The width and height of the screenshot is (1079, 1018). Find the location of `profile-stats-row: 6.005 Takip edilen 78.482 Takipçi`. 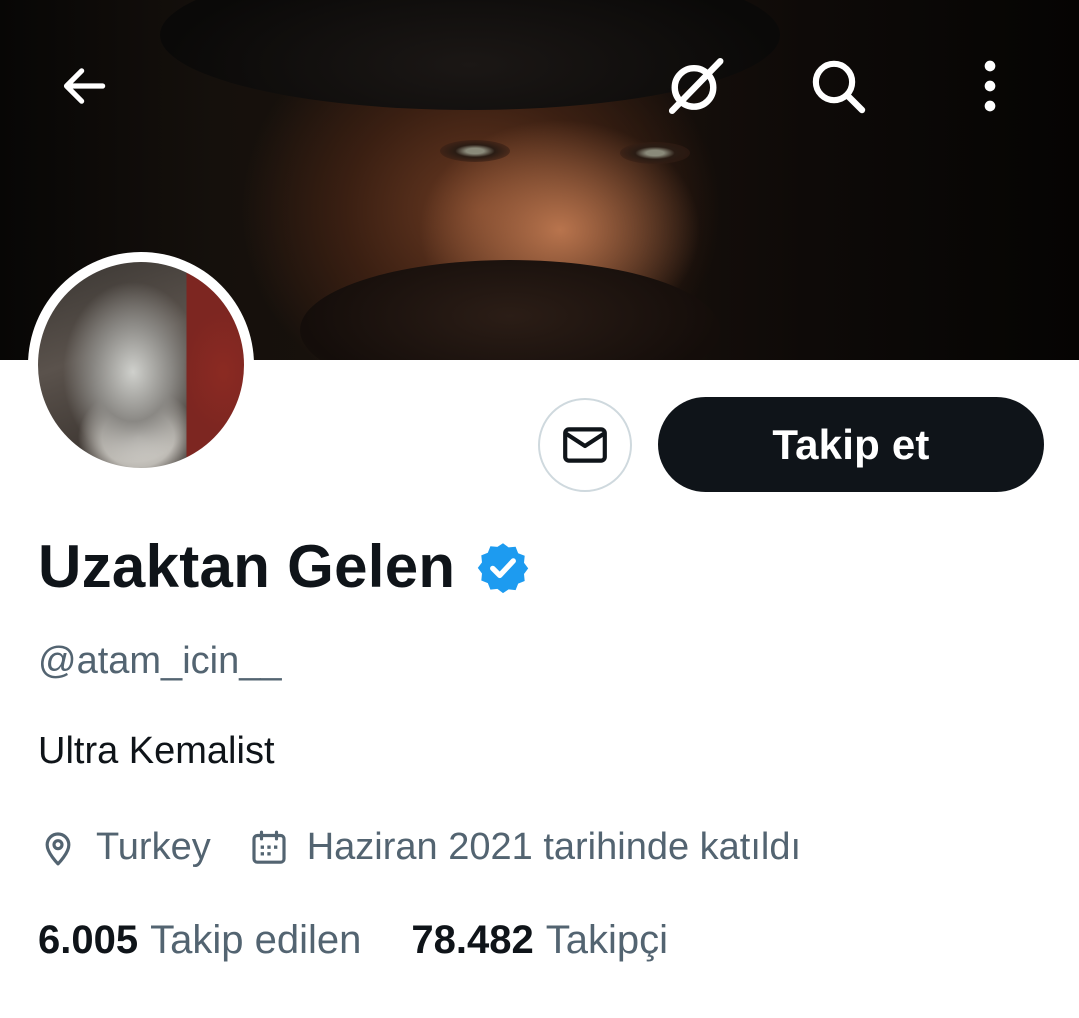

profile-stats-row: 6.005 Takip edilen 78.482 Takipçi is located at coordinates (353, 940).